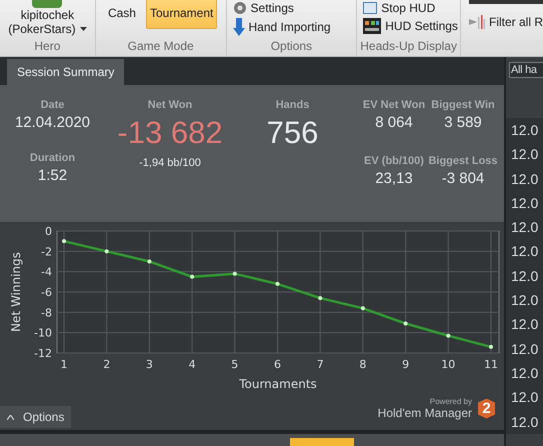 This screenshot has width=543, height=446. Describe the element at coordinates (149, 364) in the screenshot. I see `axis-tick-label: 3` at that location.